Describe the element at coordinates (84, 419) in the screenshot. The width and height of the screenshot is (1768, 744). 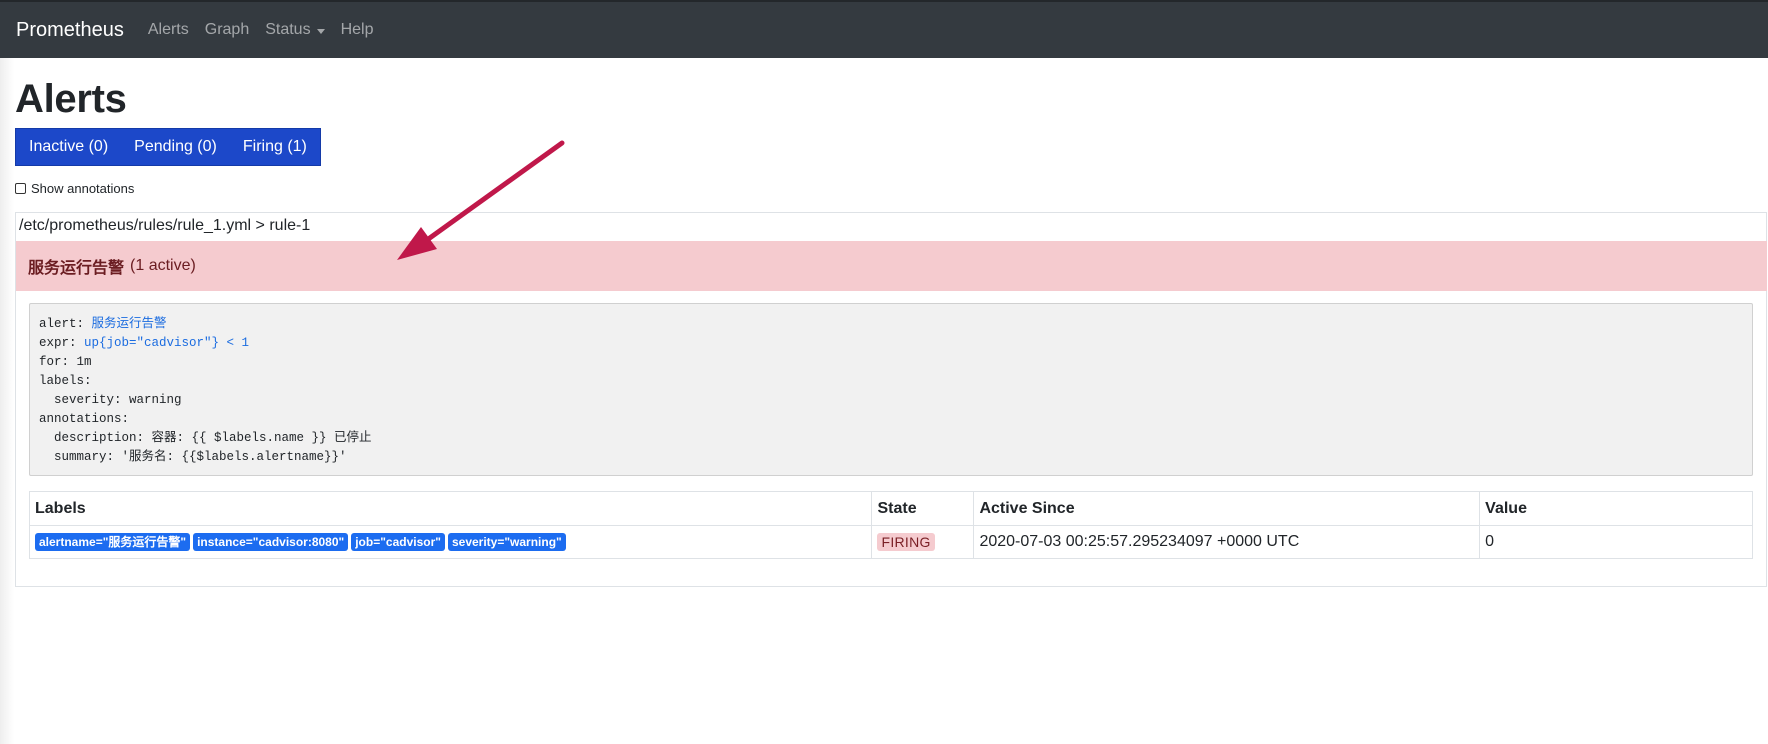
I see `yaml-annotations-line: annotations:` at that location.